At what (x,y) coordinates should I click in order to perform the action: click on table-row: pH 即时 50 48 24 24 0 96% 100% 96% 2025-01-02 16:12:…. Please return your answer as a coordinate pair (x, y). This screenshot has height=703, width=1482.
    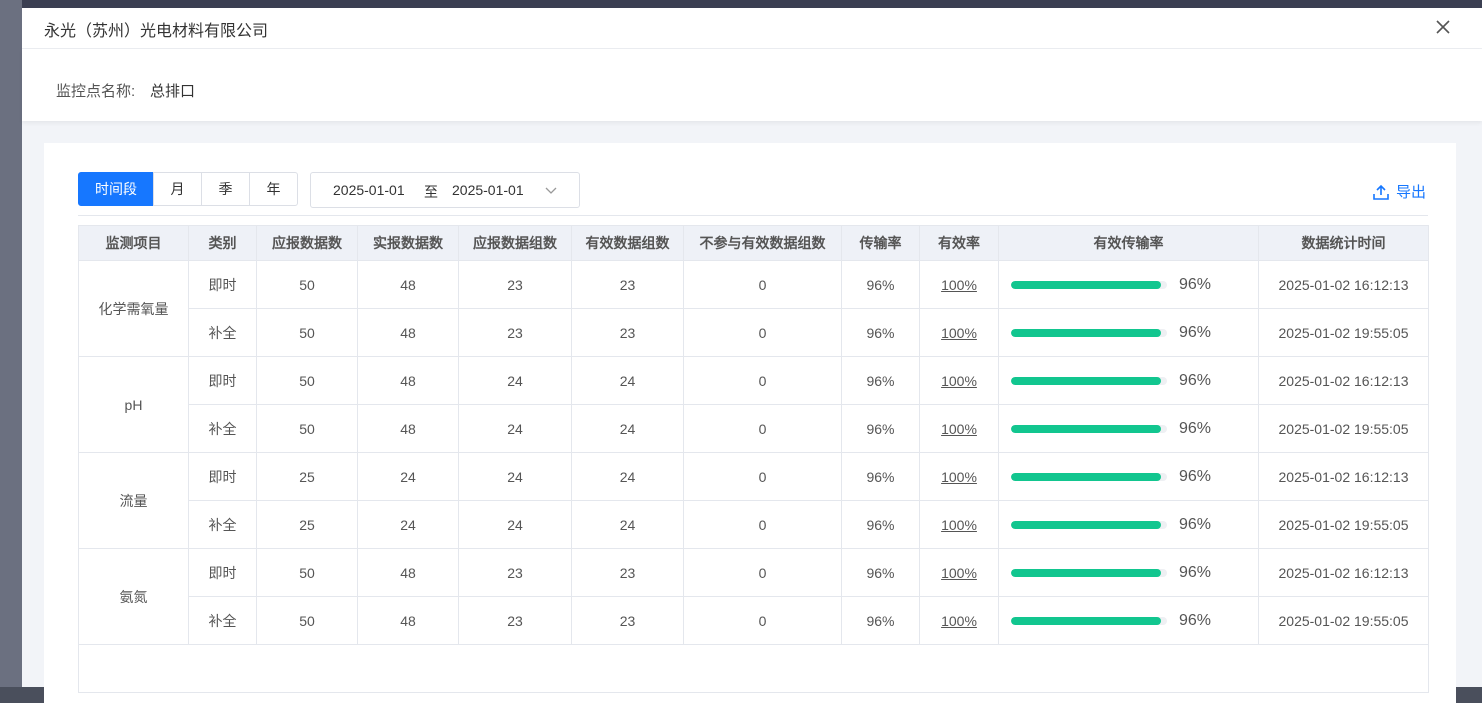
    Looking at the image, I should click on (753, 404).